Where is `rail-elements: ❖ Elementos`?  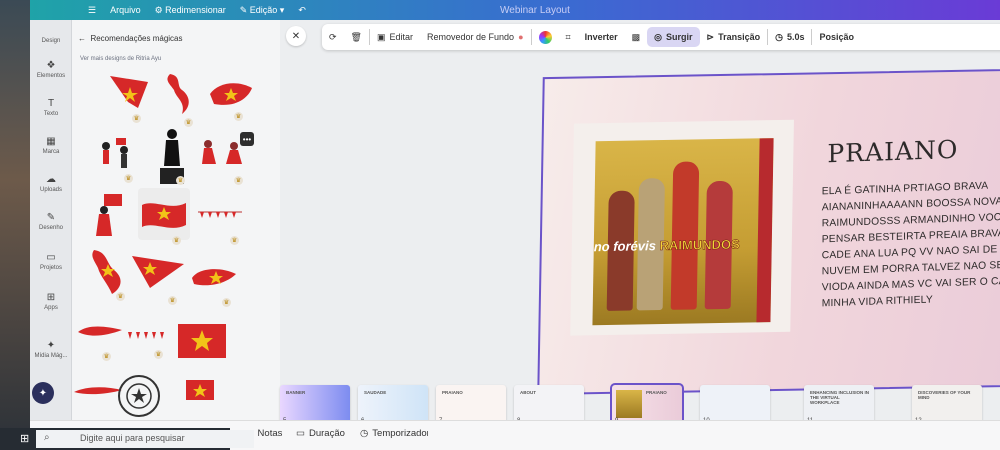
rail-elements: ❖ Elementos is located at coordinates (51, 69).